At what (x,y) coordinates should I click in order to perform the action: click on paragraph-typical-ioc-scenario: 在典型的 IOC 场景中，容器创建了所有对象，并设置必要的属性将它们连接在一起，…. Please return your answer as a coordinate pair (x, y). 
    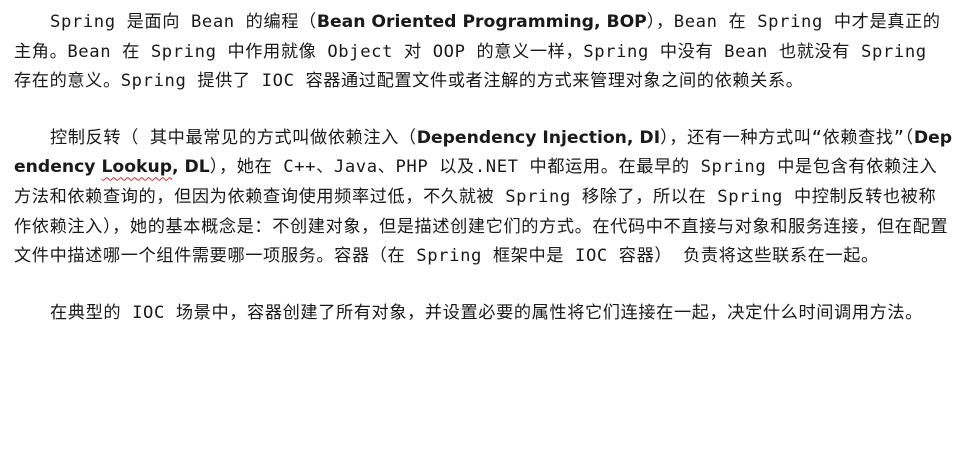
    Looking at the image, I should click on (484, 314).